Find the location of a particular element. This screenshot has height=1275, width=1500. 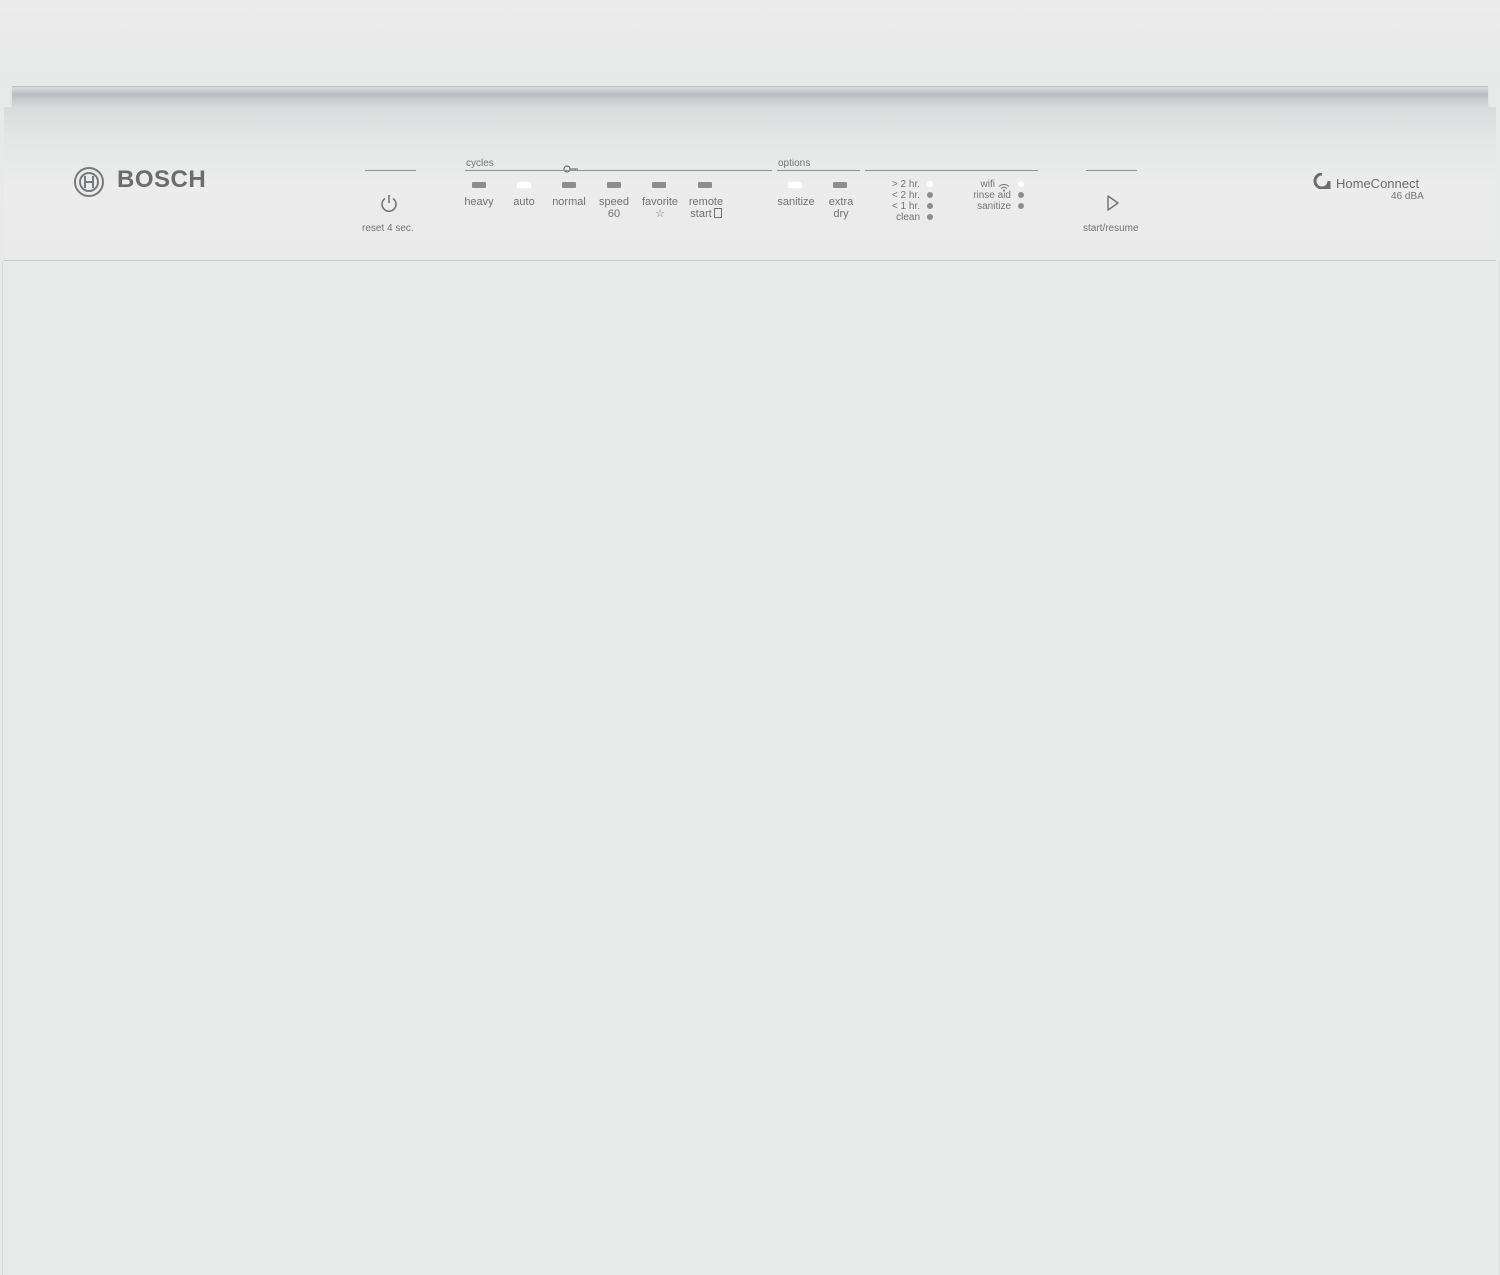

time-status-dot-on is located at coordinates (930, 184).